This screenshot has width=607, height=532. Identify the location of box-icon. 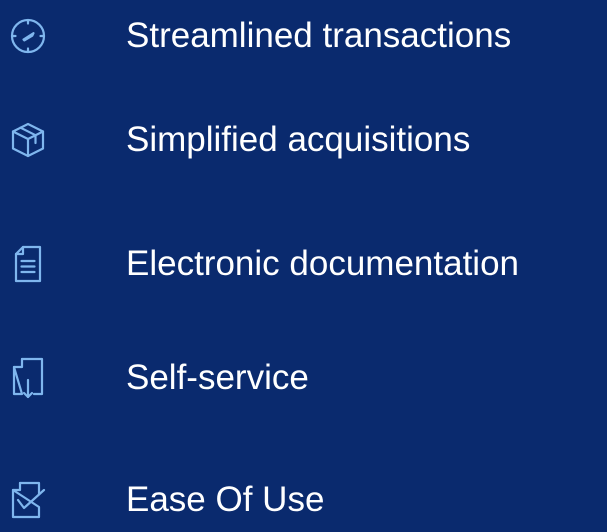
(28, 140).